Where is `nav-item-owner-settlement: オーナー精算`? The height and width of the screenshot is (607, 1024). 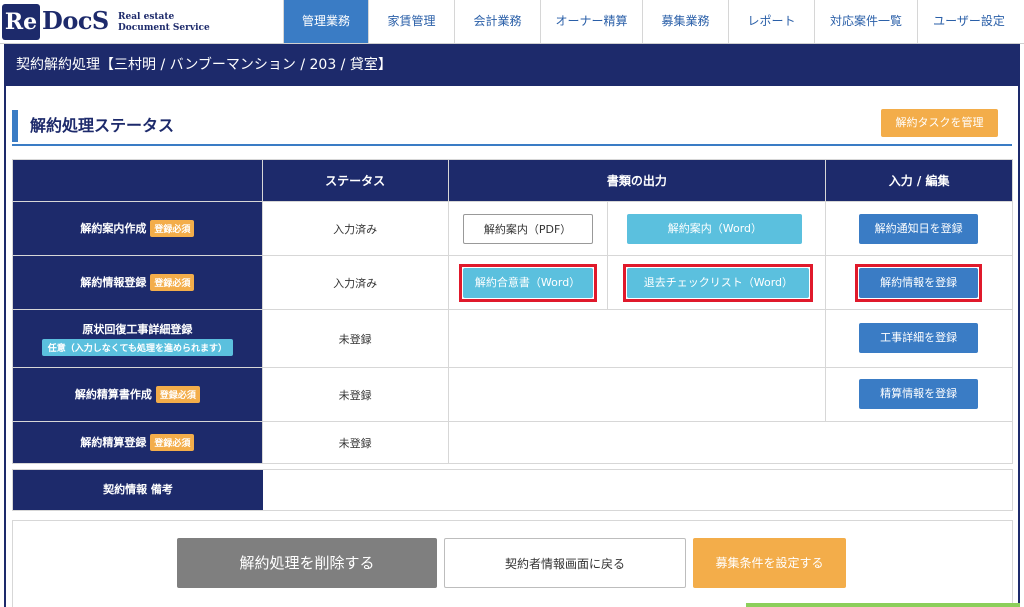
nav-item-owner-settlement: オーナー精算 is located at coordinates (591, 21).